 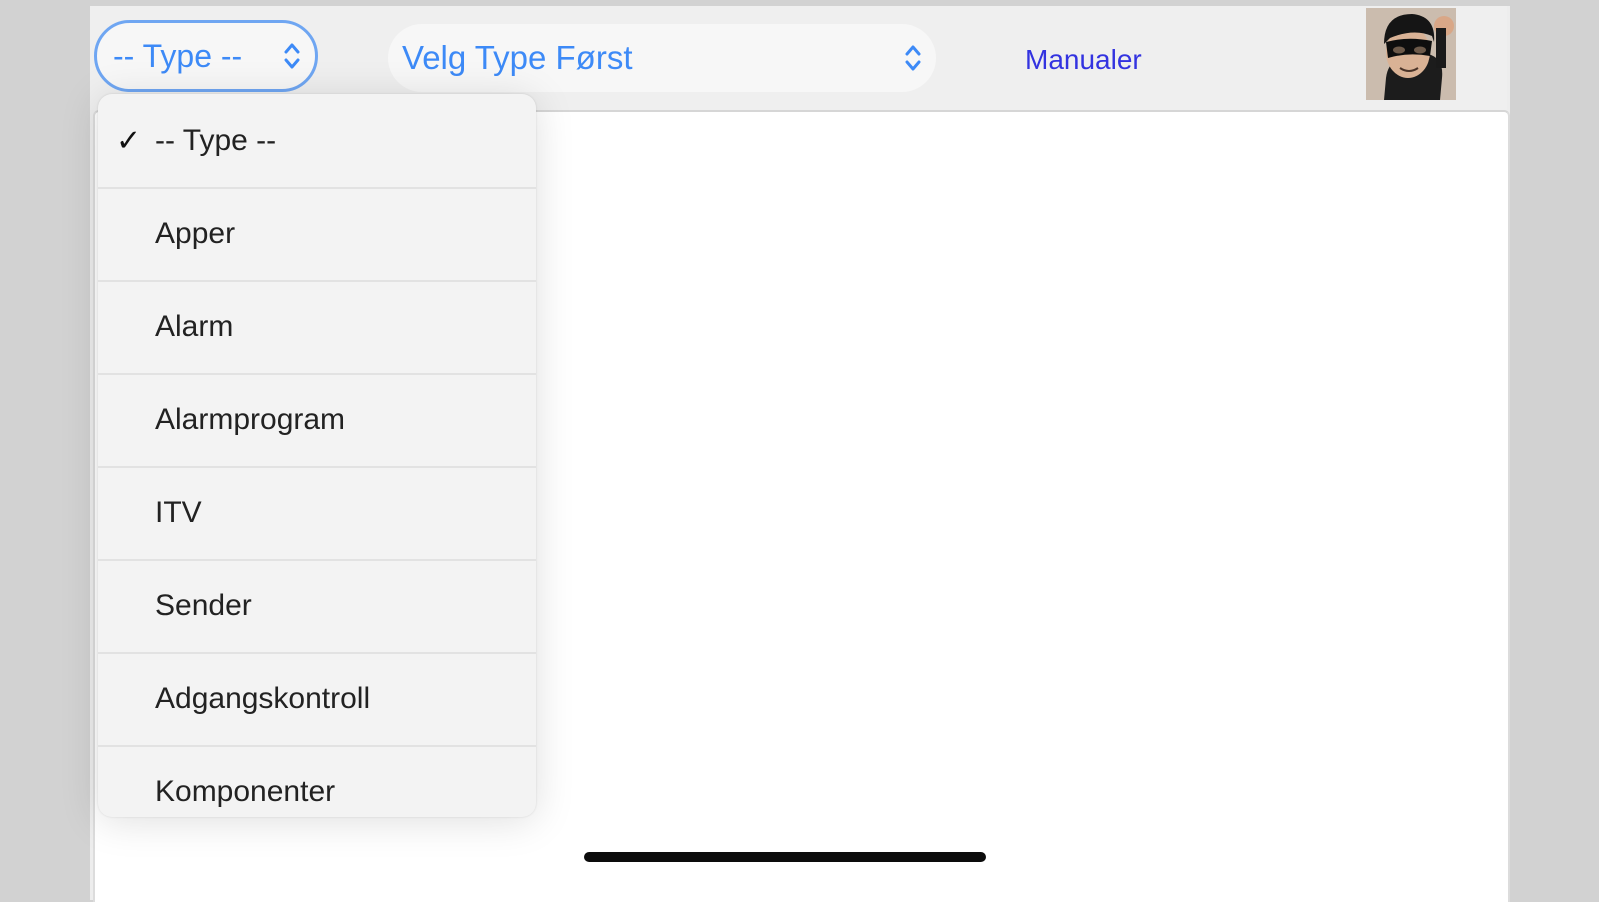 I want to click on type-option: Adgangskontroll, so click(x=317, y=698).